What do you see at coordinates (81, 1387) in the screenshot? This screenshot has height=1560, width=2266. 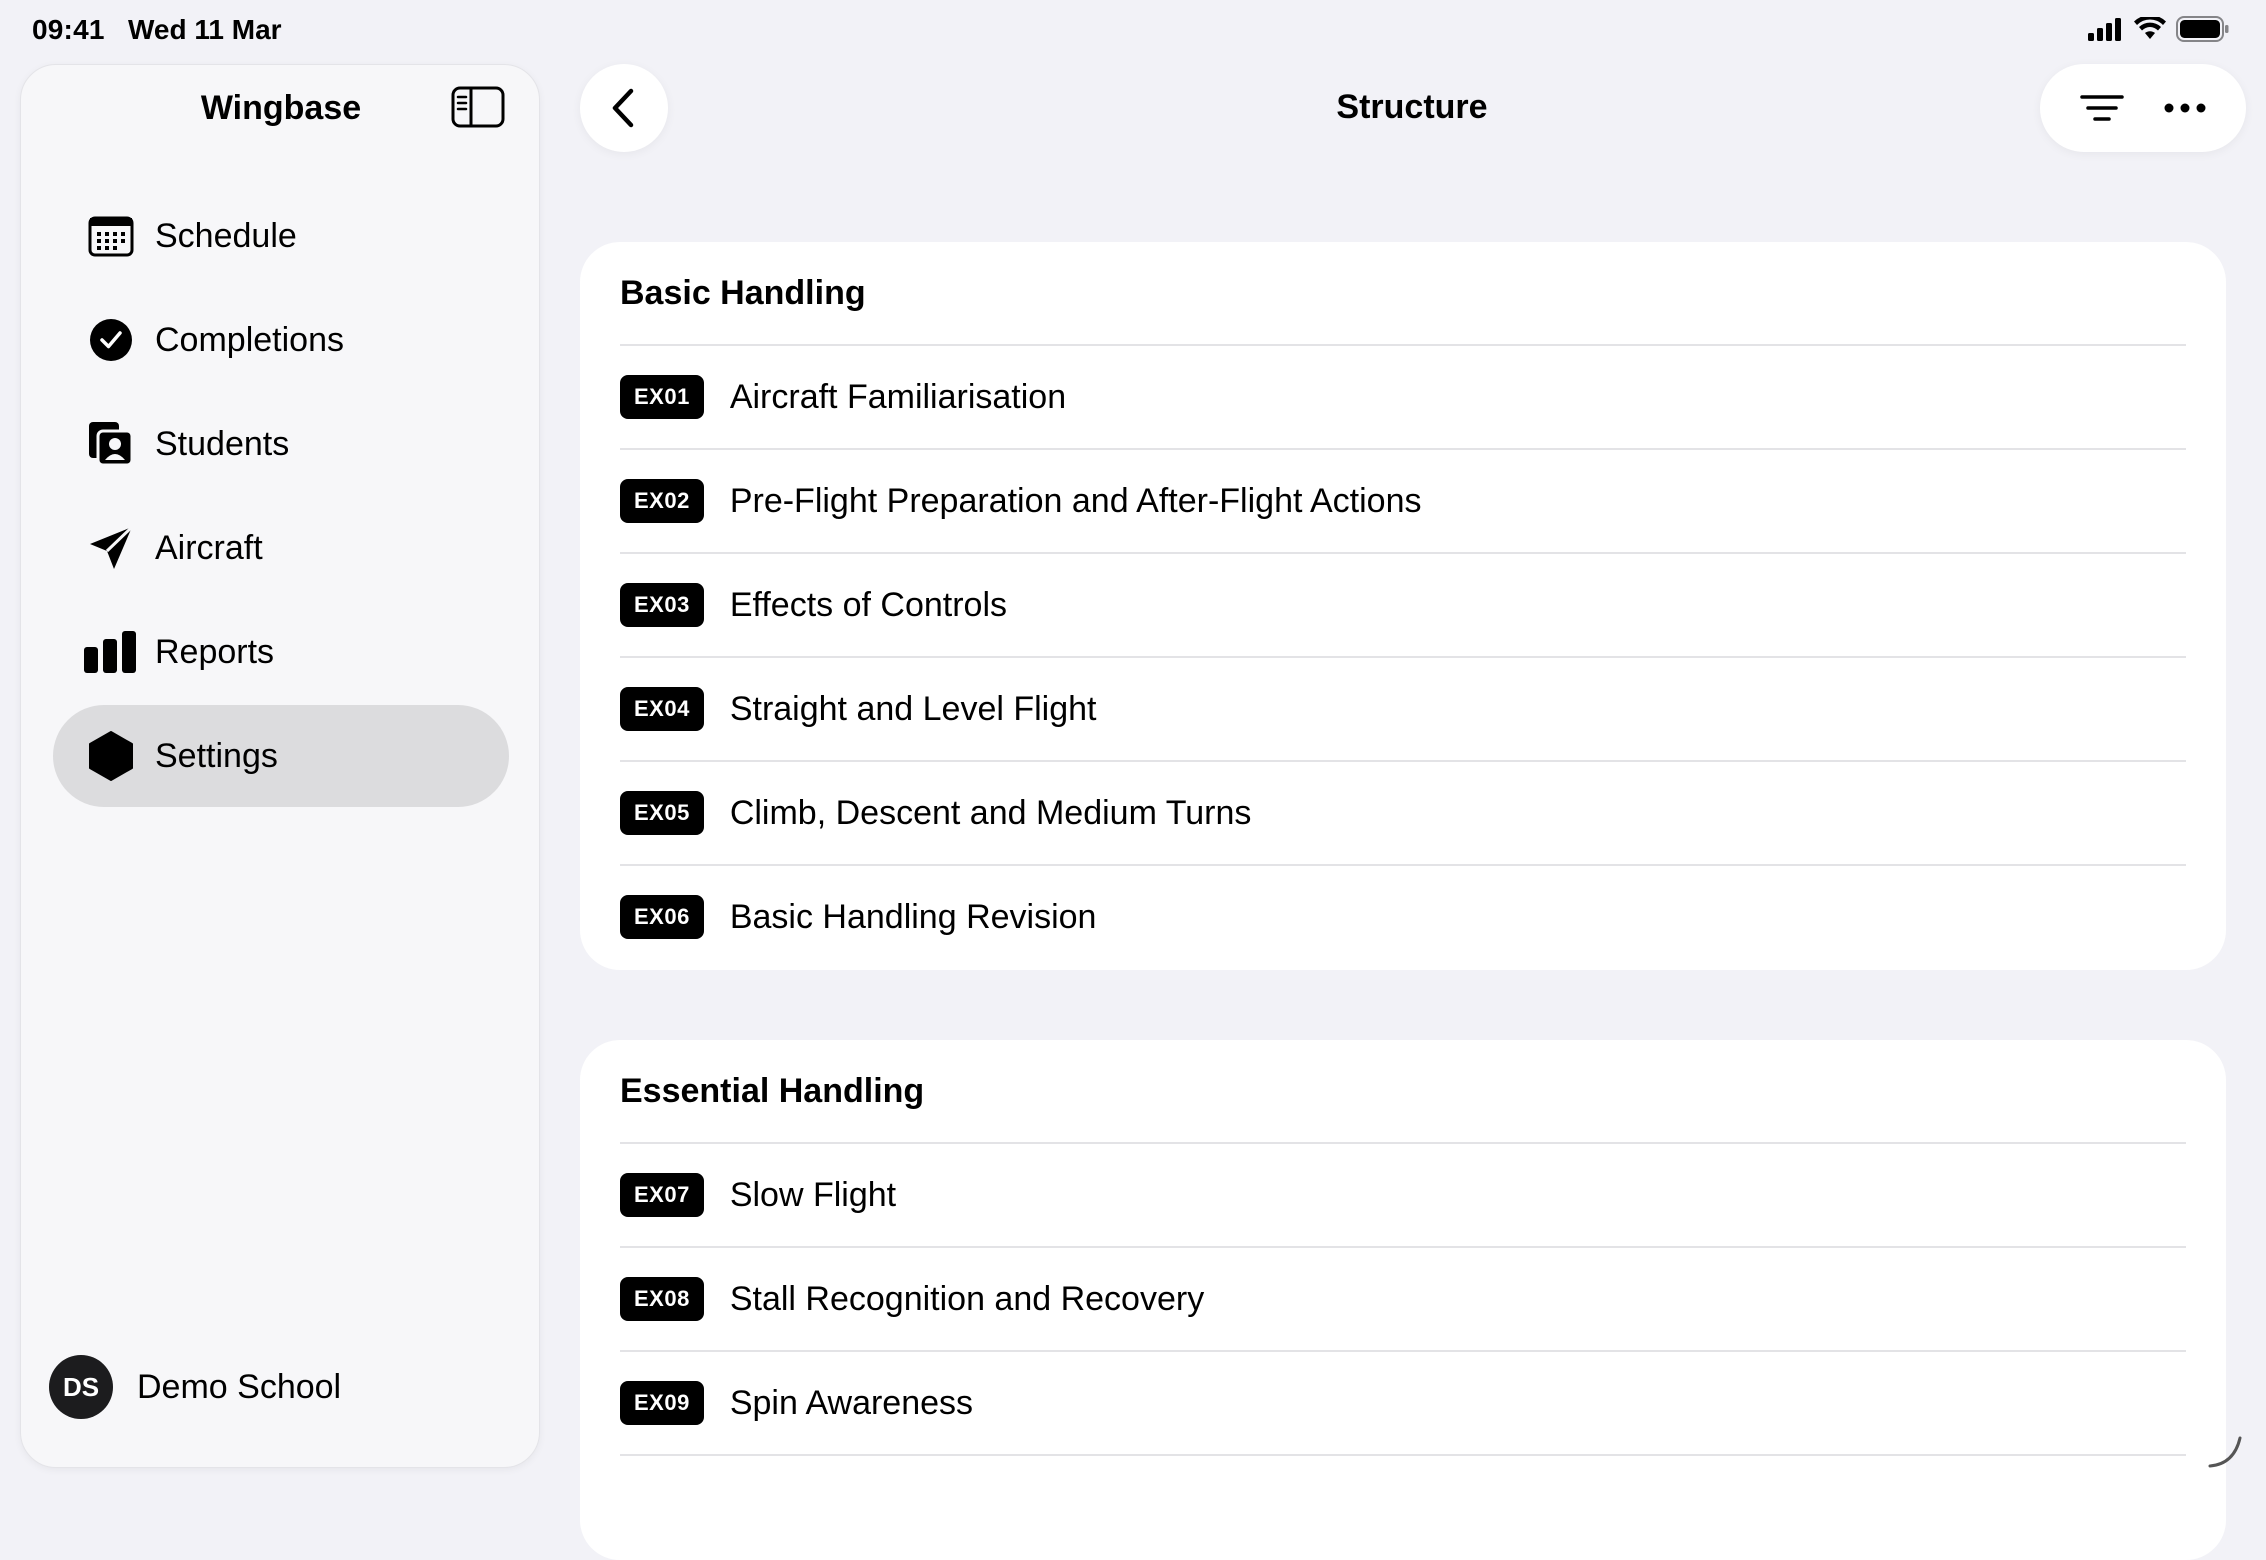 I see `avatar: DS` at bounding box center [81, 1387].